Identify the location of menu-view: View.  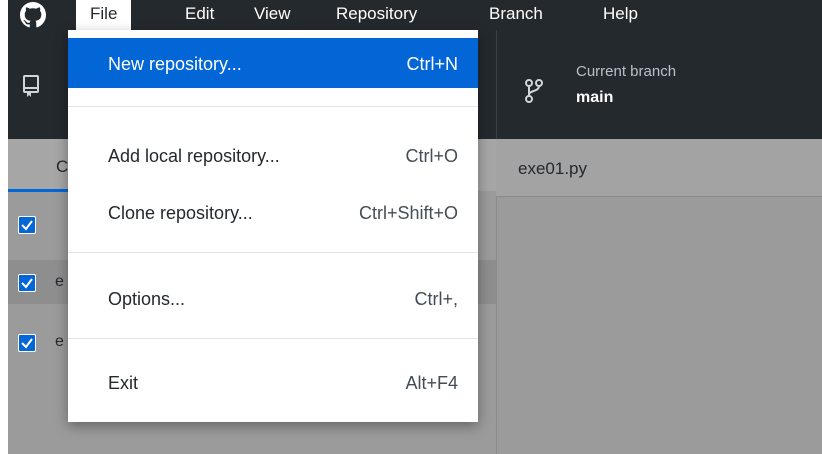
(272, 15).